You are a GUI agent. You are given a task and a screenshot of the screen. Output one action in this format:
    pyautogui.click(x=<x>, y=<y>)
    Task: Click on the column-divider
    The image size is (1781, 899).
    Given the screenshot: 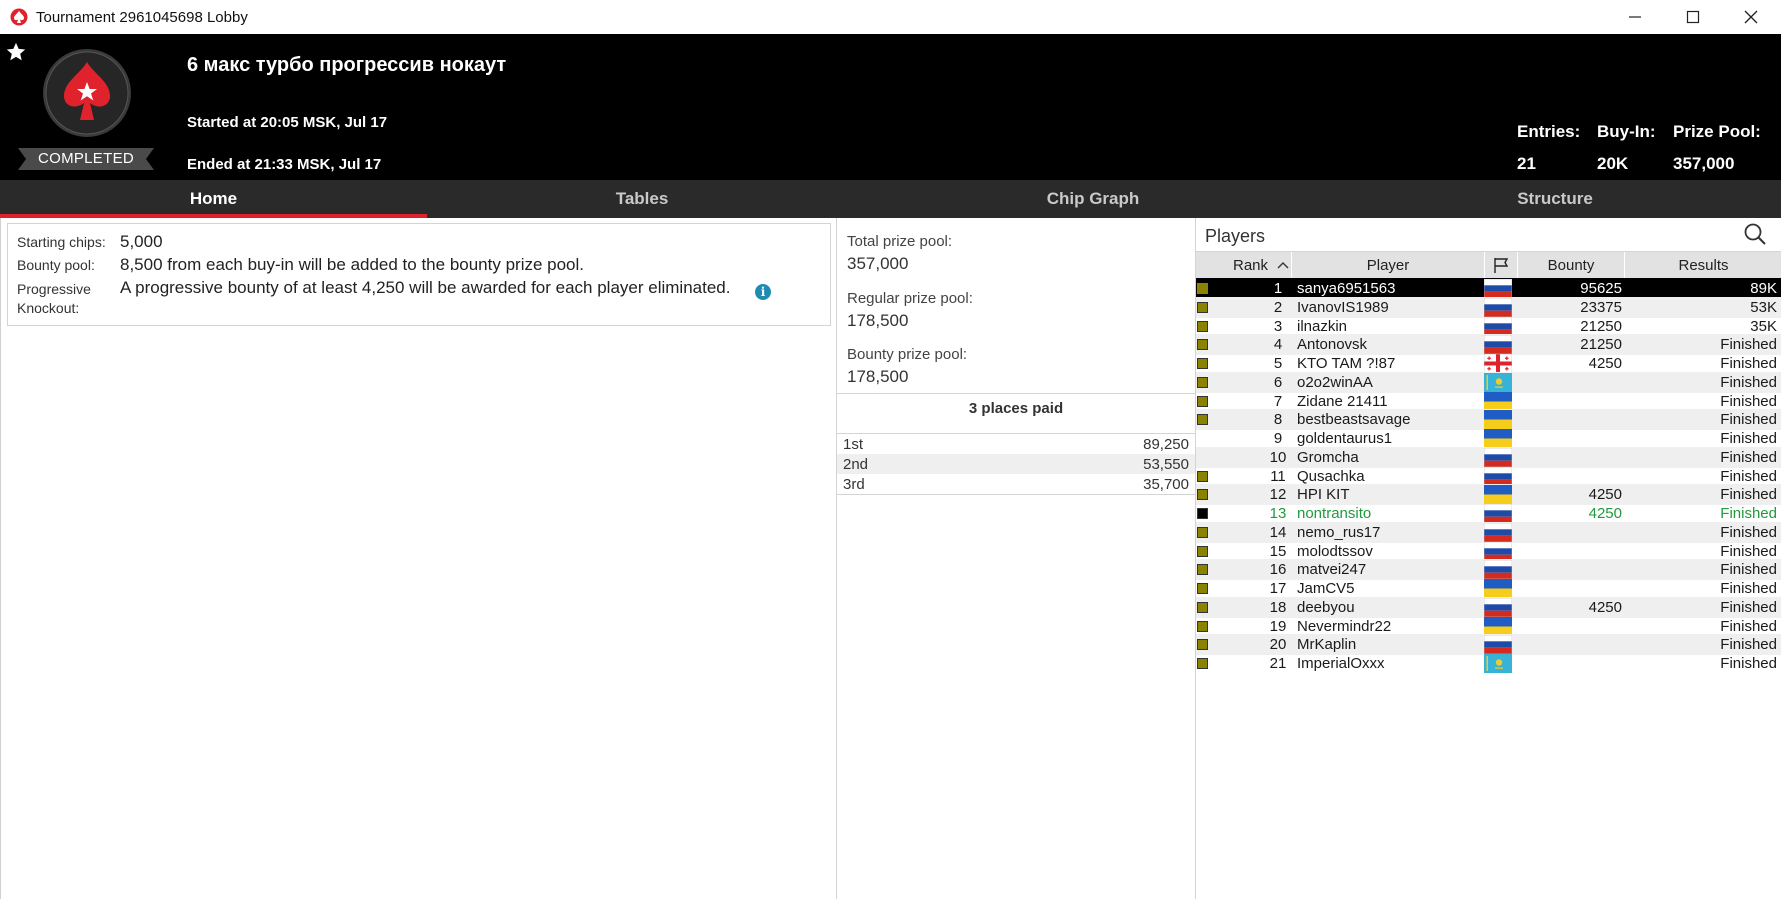 What is the action you would take?
    pyautogui.click(x=836, y=558)
    